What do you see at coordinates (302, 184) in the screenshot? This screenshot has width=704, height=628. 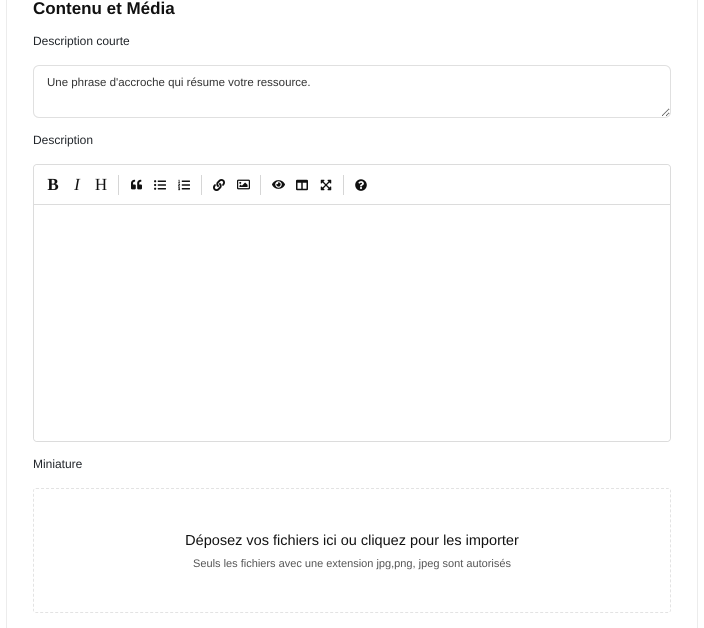 I see `columns-icon` at bounding box center [302, 184].